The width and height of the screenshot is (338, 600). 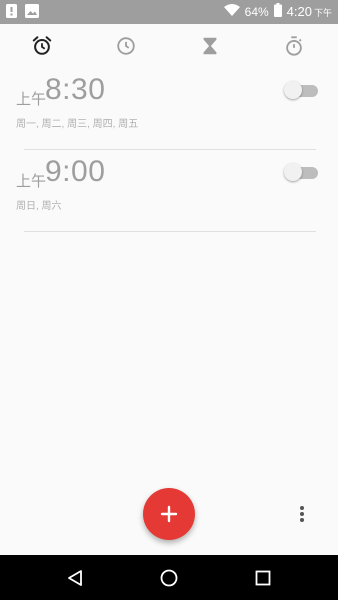 I want to click on status-clock: 4:20, so click(x=299, y=11).